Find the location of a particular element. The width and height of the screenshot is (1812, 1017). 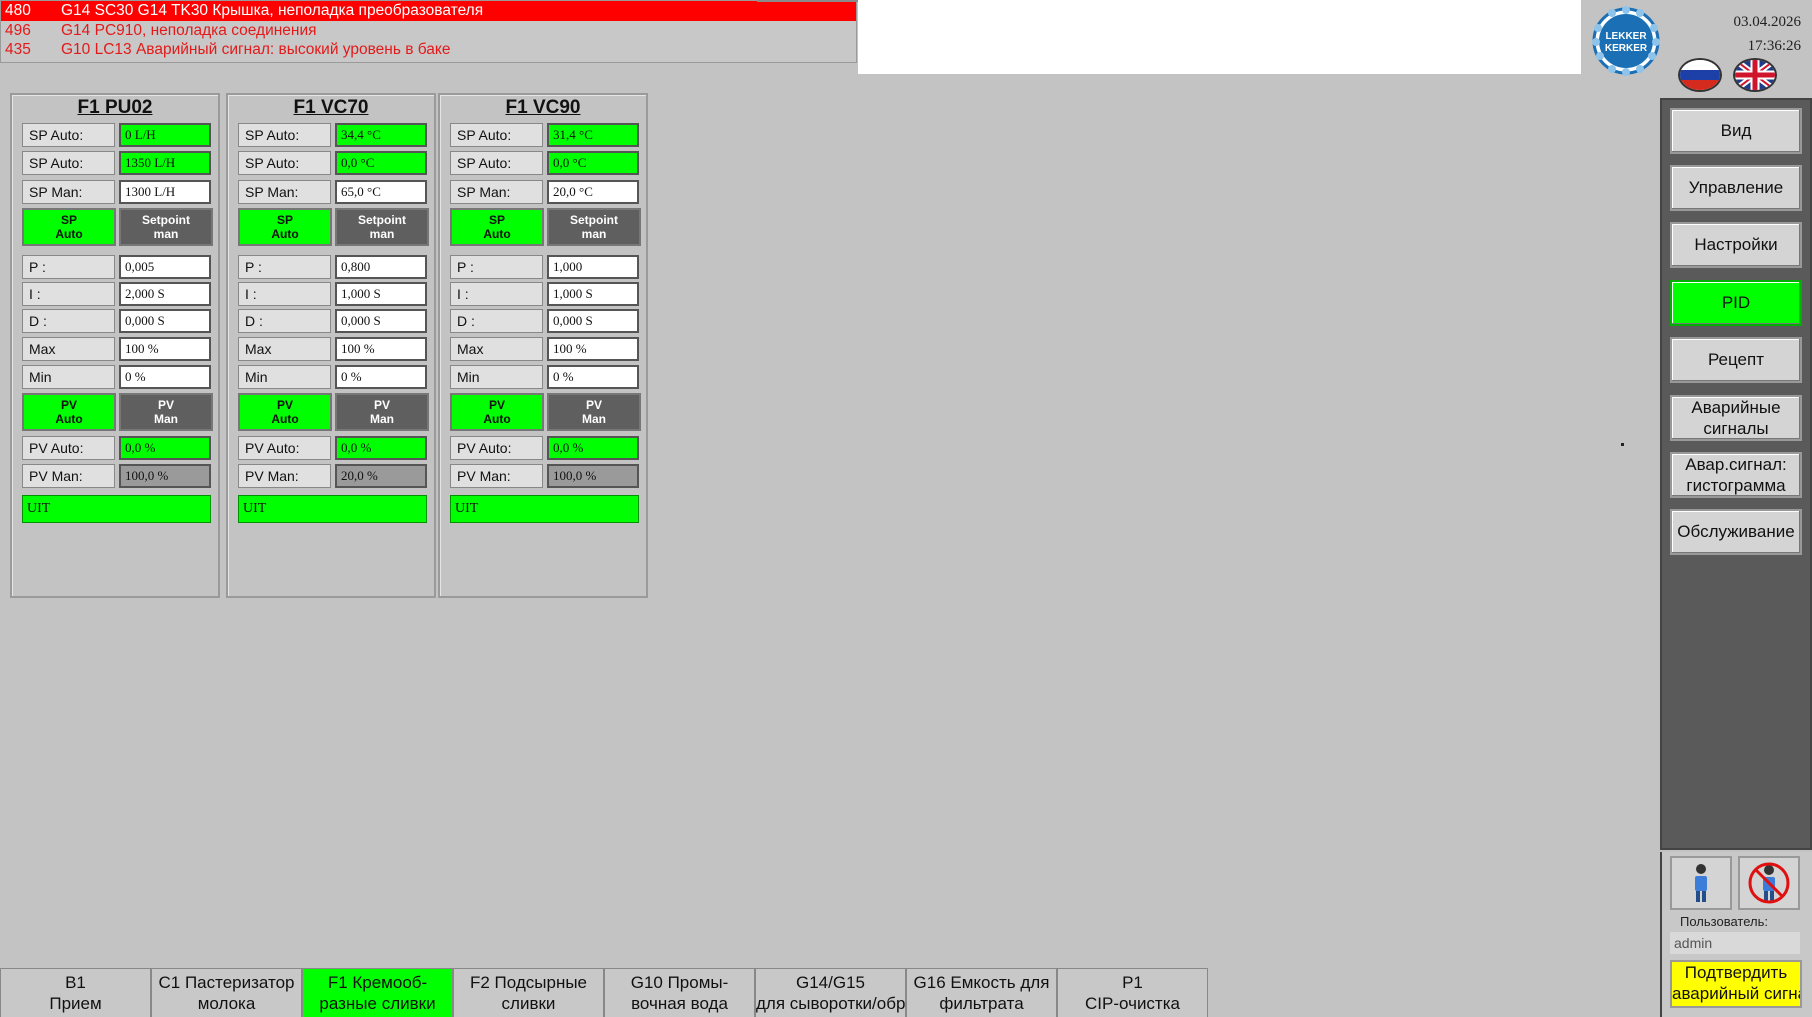

tab-g16-filtrate-tank: G16 Емкость для фильтрата is located at coordinates (981, 992).